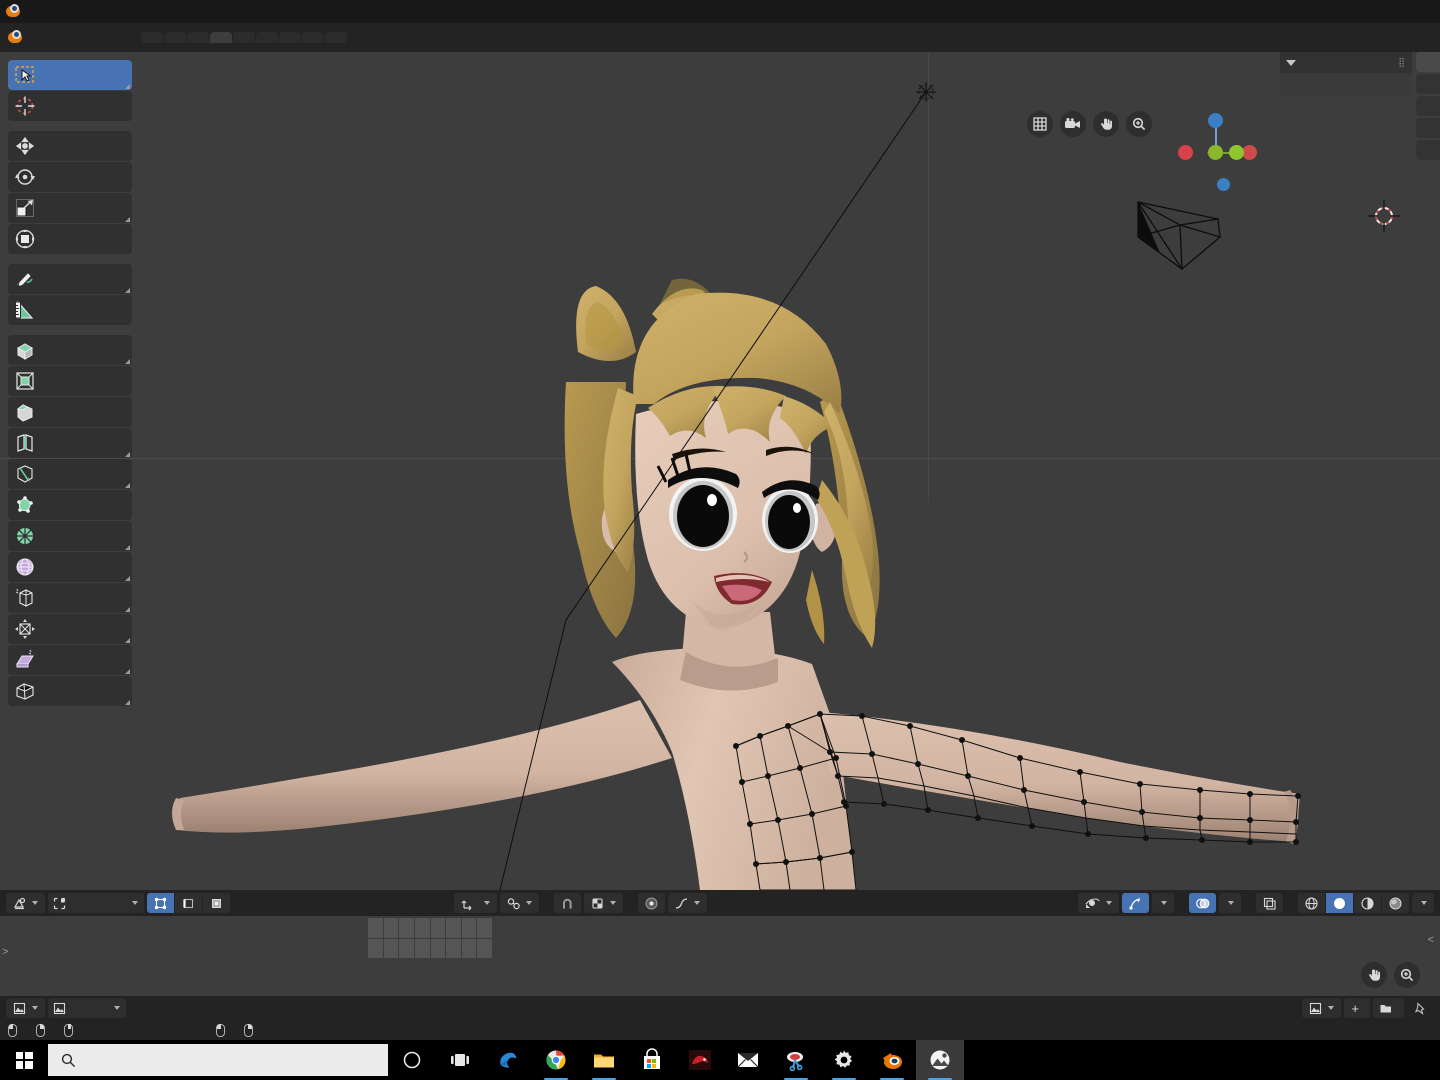 This screenshot has width=1440, height=1080. I want to click on proportional-falloff-selector, so click(687, 903).